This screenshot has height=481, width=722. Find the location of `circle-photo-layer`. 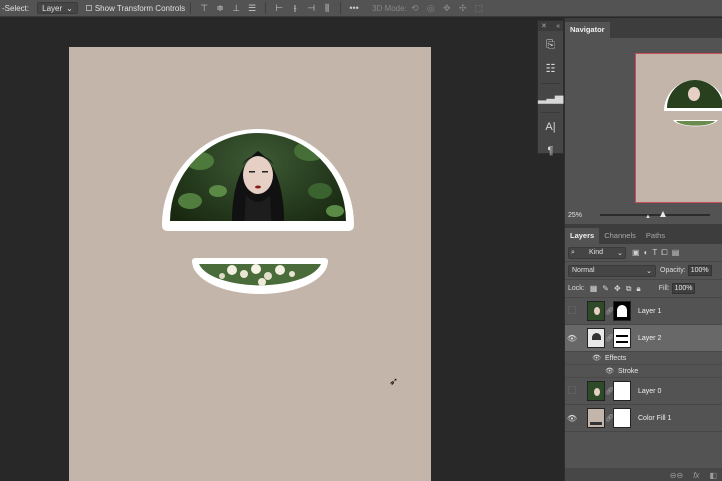

circle-photo-layer is located at coordinates (258, 180).